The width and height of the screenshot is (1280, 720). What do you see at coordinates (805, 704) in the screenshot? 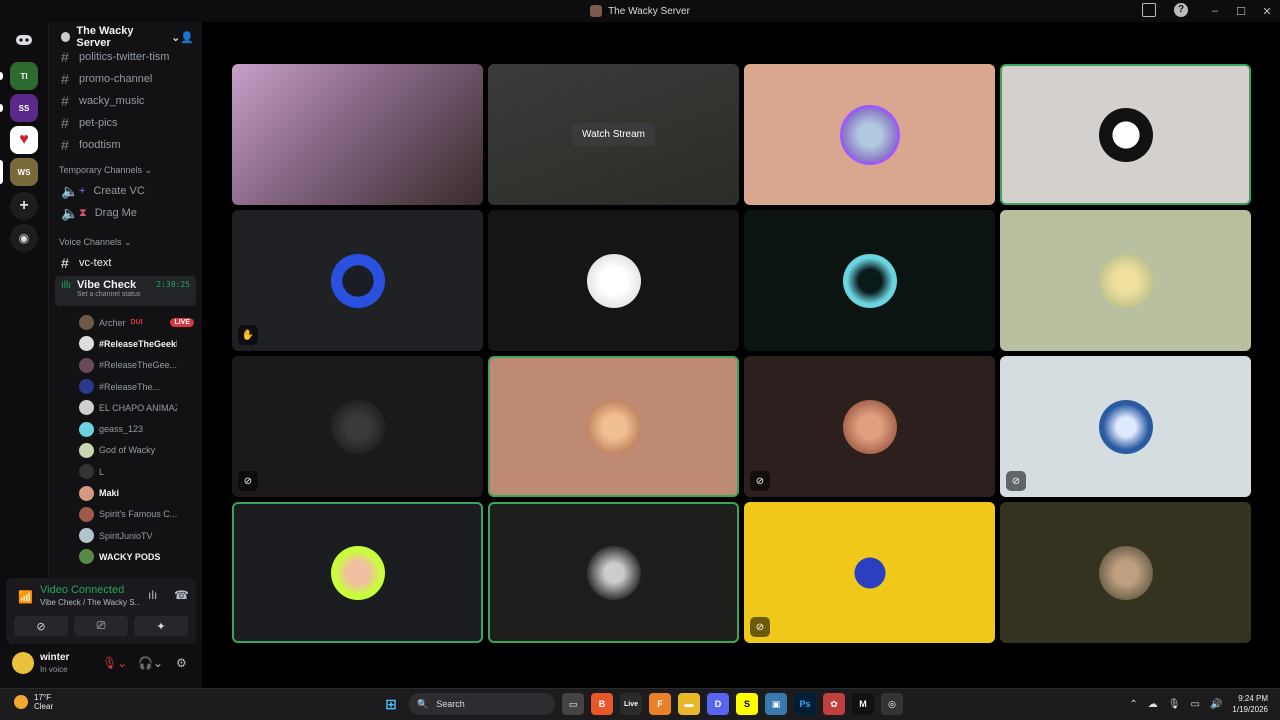
I see `photoshop-icon: Ps` at bounding box center [805, 704].